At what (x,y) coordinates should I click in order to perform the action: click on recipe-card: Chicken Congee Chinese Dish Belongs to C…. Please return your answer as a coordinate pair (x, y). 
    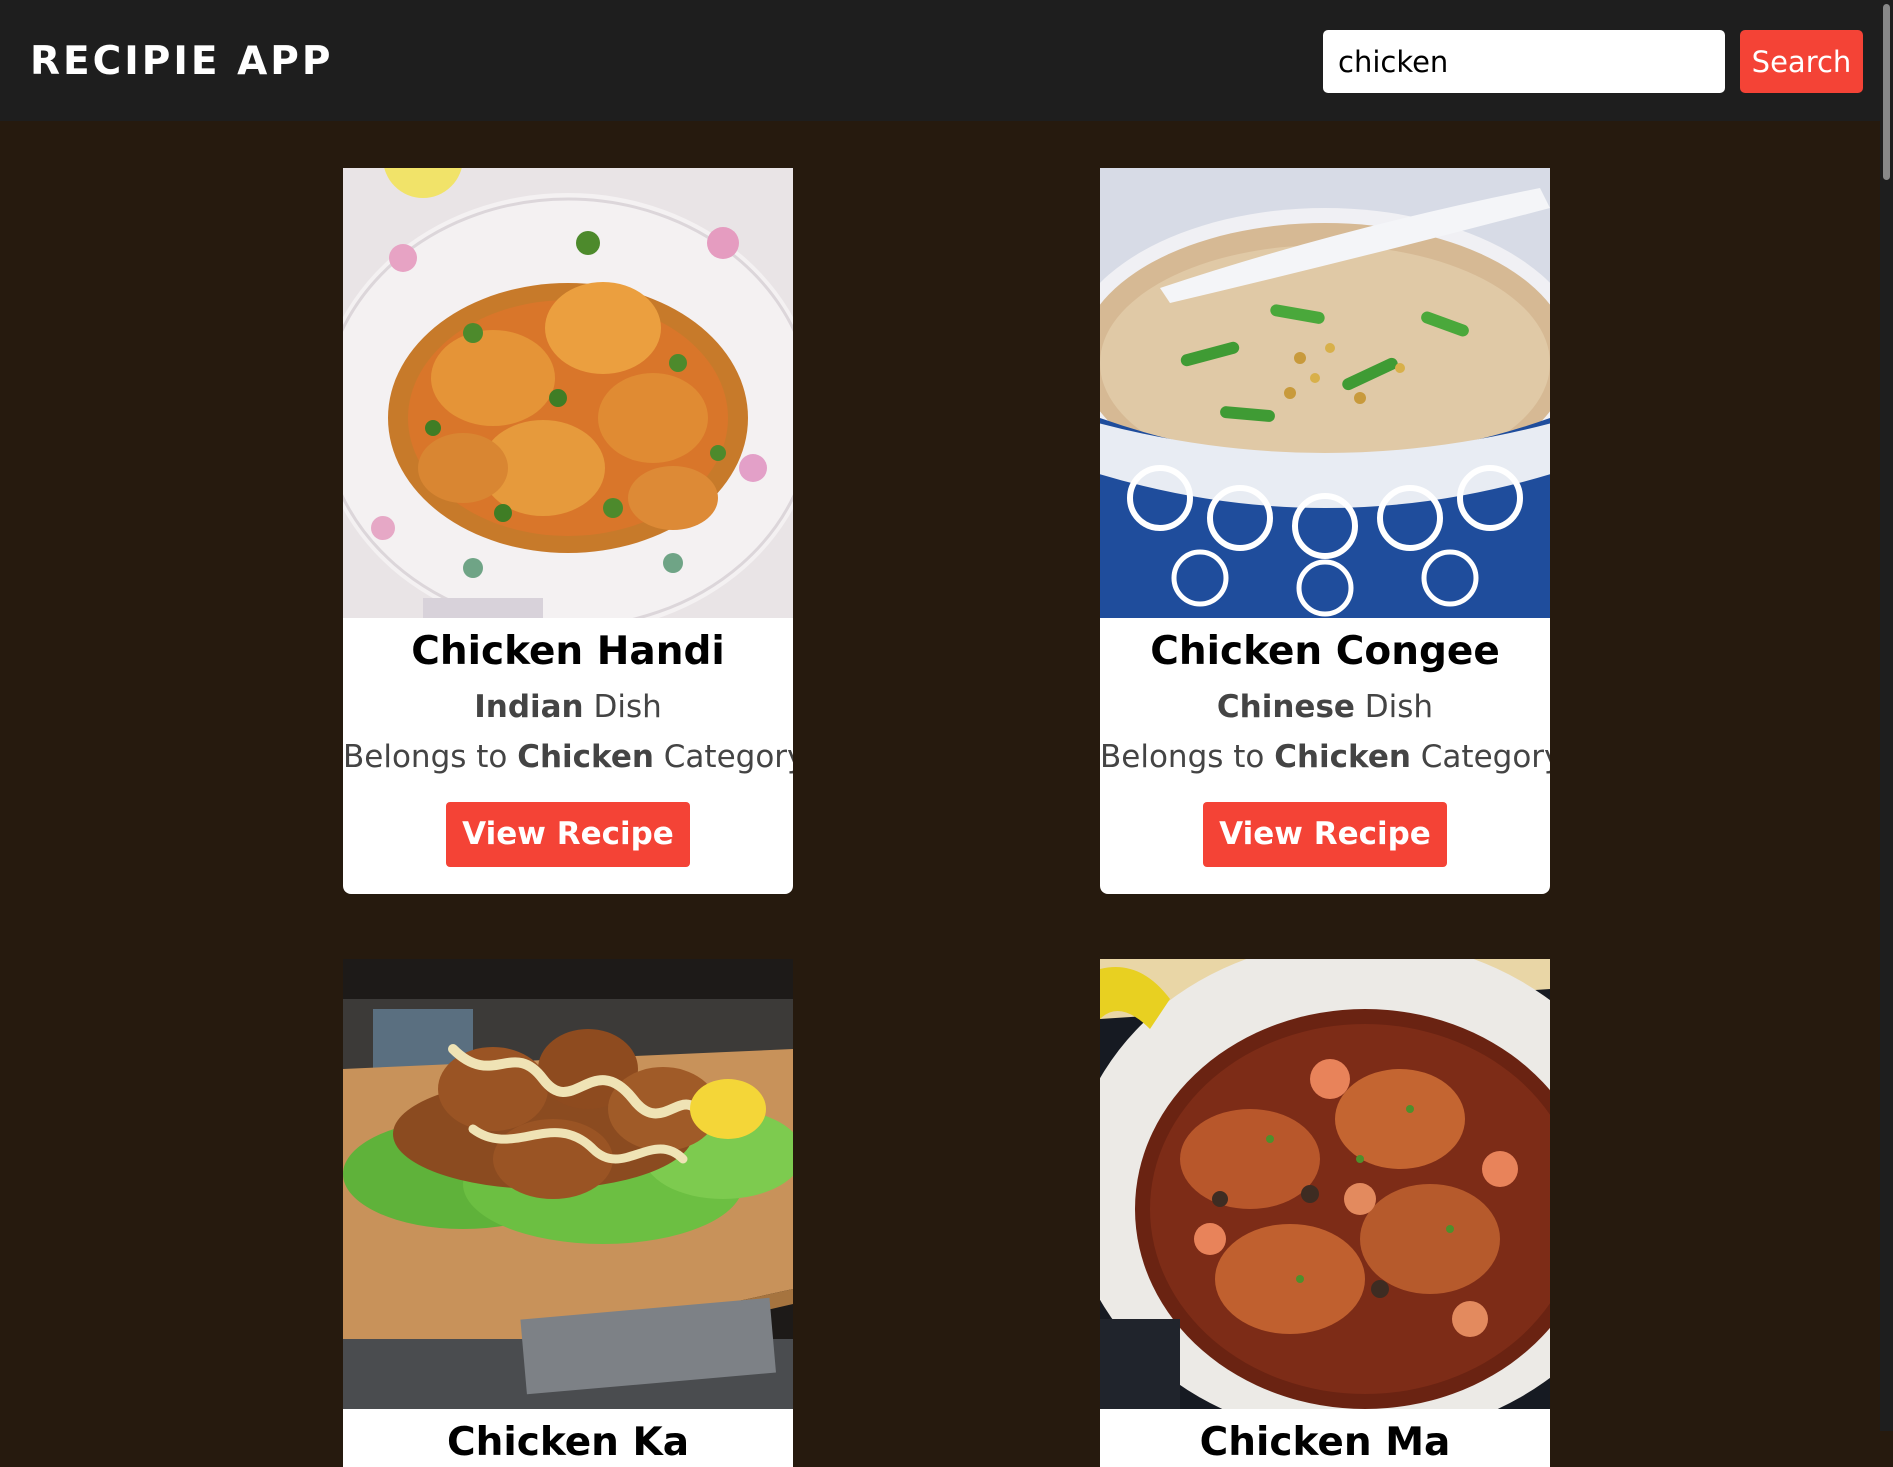
    Looking at the image, I should click on (1325, 531).